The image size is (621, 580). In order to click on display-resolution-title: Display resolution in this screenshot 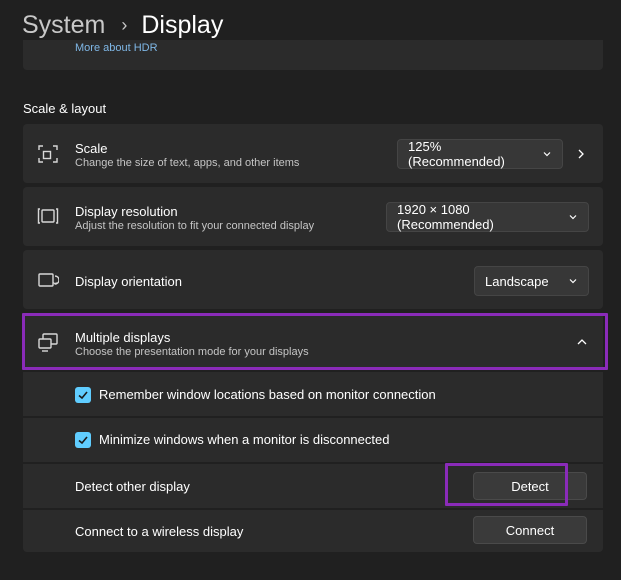, I will do `click(126, 211)`.